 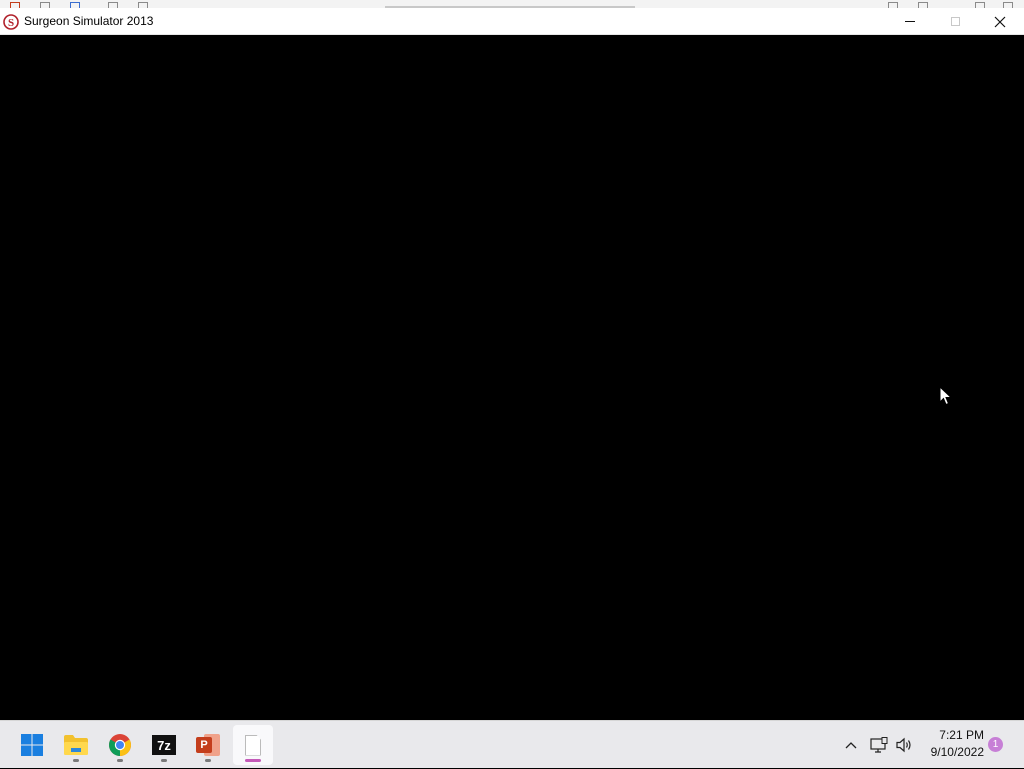 I want to click on volume-button, so click(x=904, y=745).